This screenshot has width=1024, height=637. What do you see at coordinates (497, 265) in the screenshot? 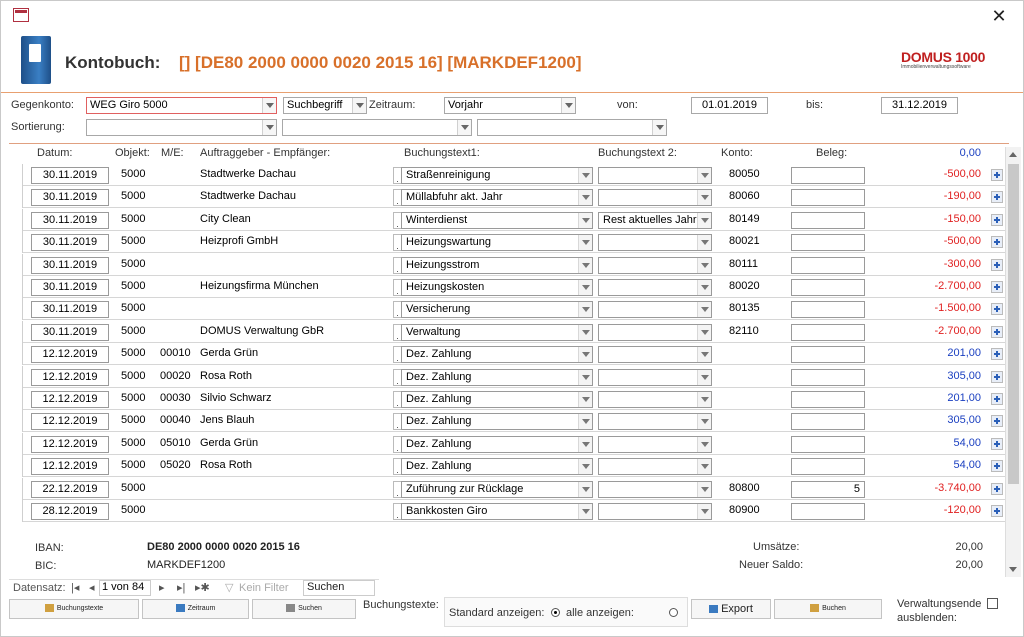
I see `buchungstext1-select: Heizungsstrom` at bounding box center [497, 265].